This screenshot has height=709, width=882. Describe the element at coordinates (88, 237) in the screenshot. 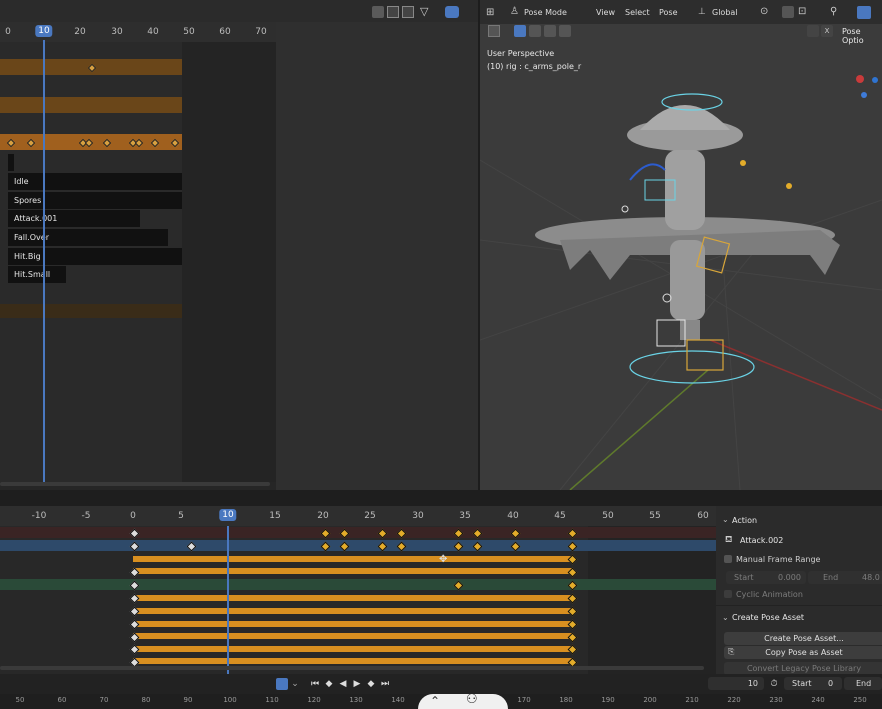

I see `nla-action-strip: Fall.Over` at that location.